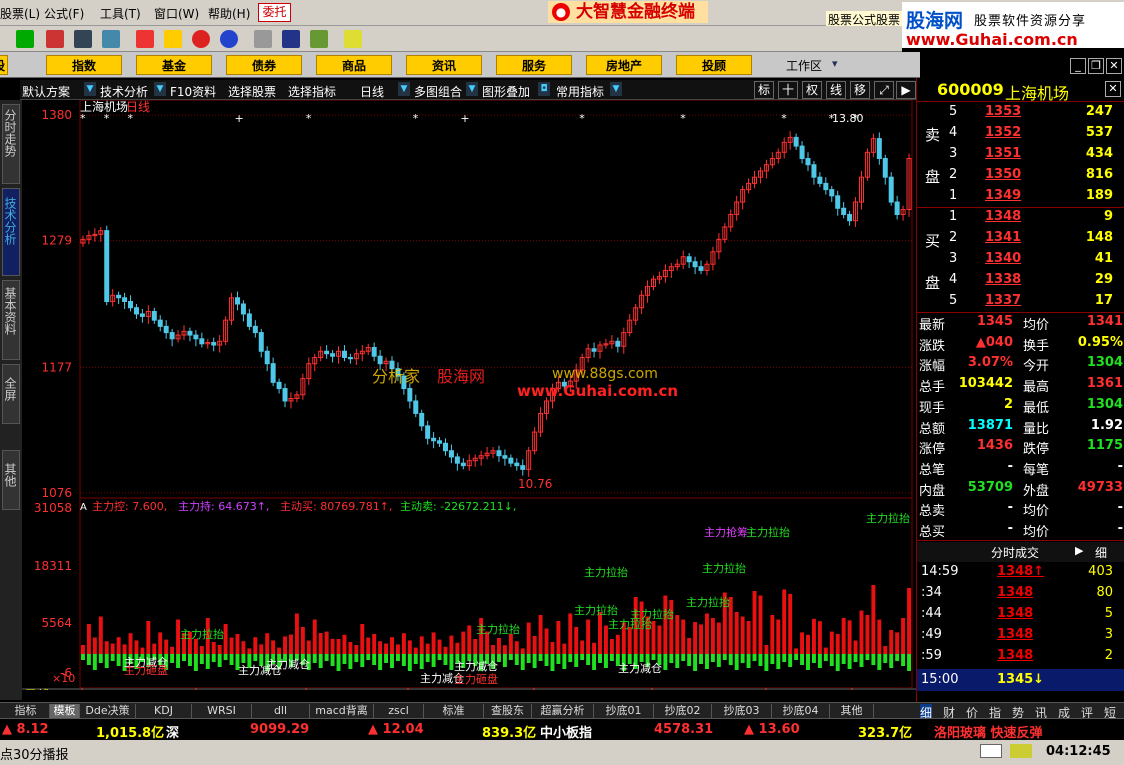  I want to click on indicator-tab: 标准, so click(454, 711).